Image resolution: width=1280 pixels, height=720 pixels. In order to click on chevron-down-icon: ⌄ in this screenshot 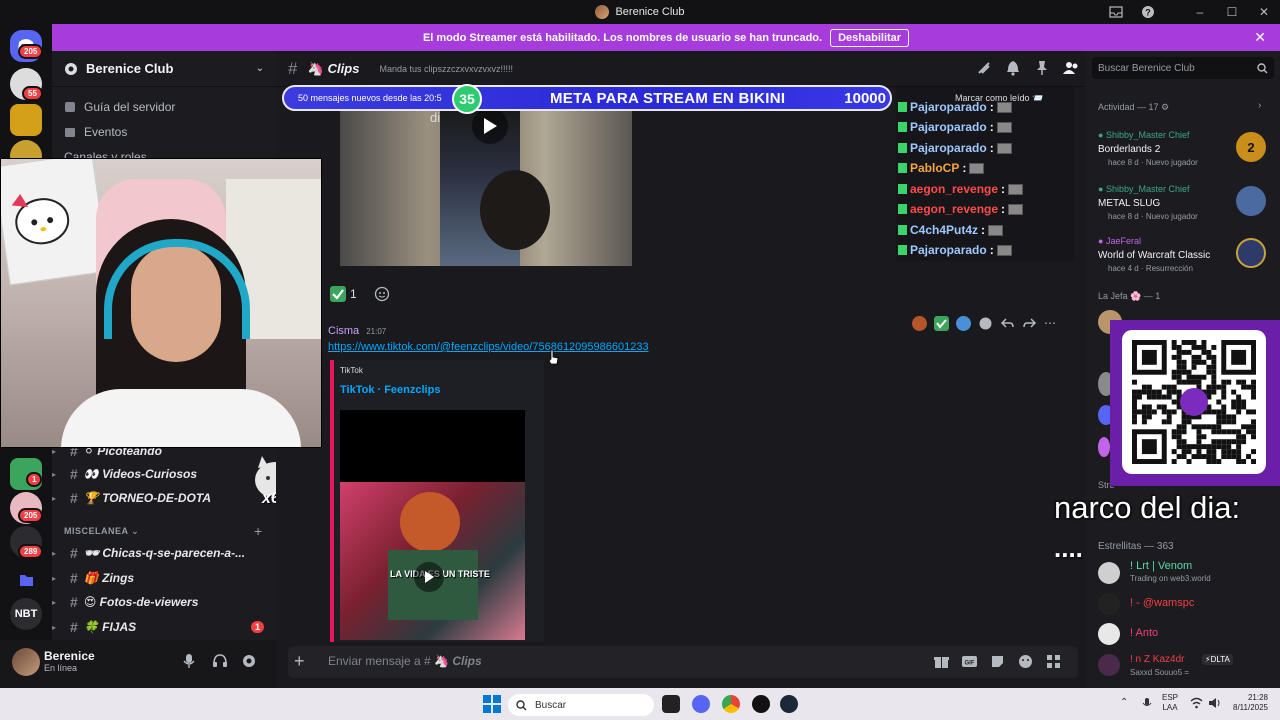, I will do `click(259, 68)`.